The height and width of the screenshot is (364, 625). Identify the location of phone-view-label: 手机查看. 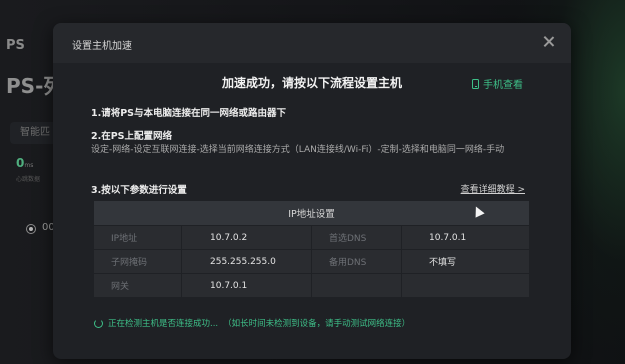
(503, 85).